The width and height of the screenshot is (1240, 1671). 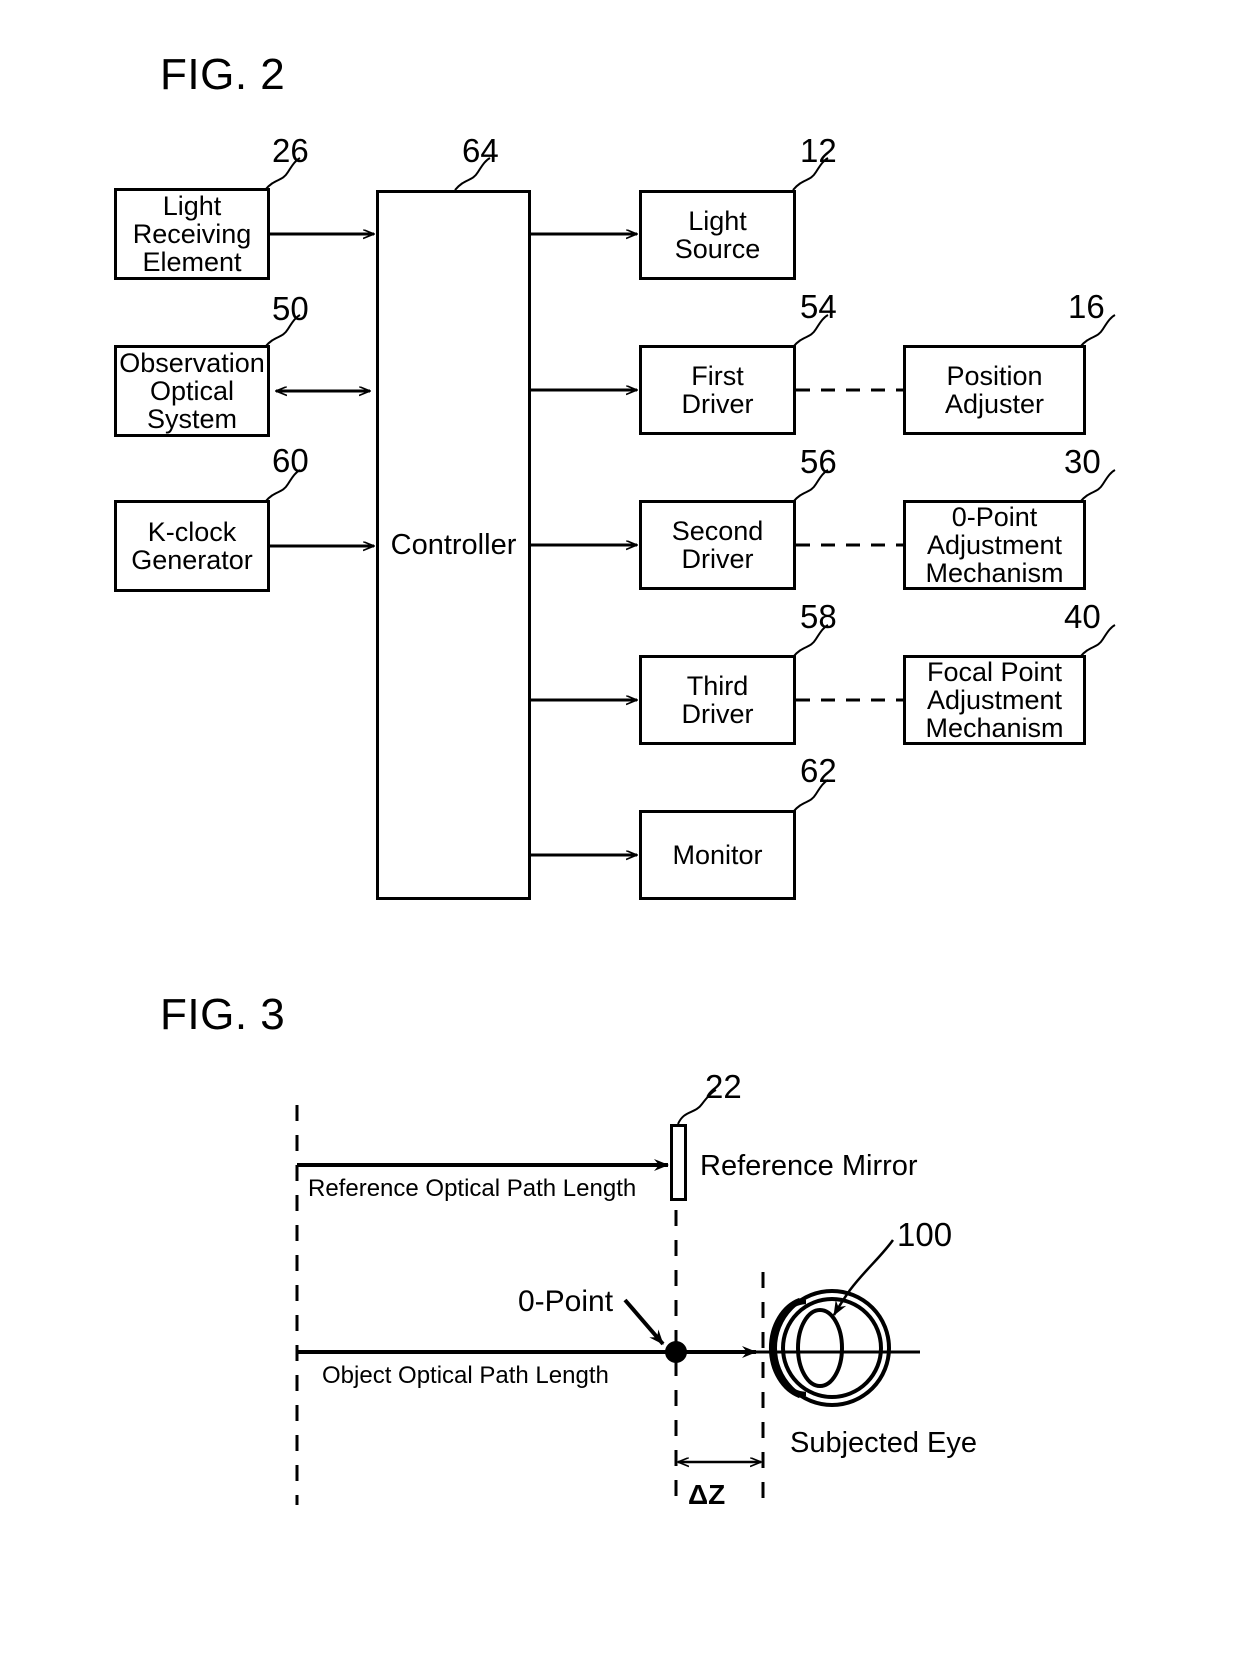 I want to click on block-label: K-clock Generator, so click(x=192, y=545).